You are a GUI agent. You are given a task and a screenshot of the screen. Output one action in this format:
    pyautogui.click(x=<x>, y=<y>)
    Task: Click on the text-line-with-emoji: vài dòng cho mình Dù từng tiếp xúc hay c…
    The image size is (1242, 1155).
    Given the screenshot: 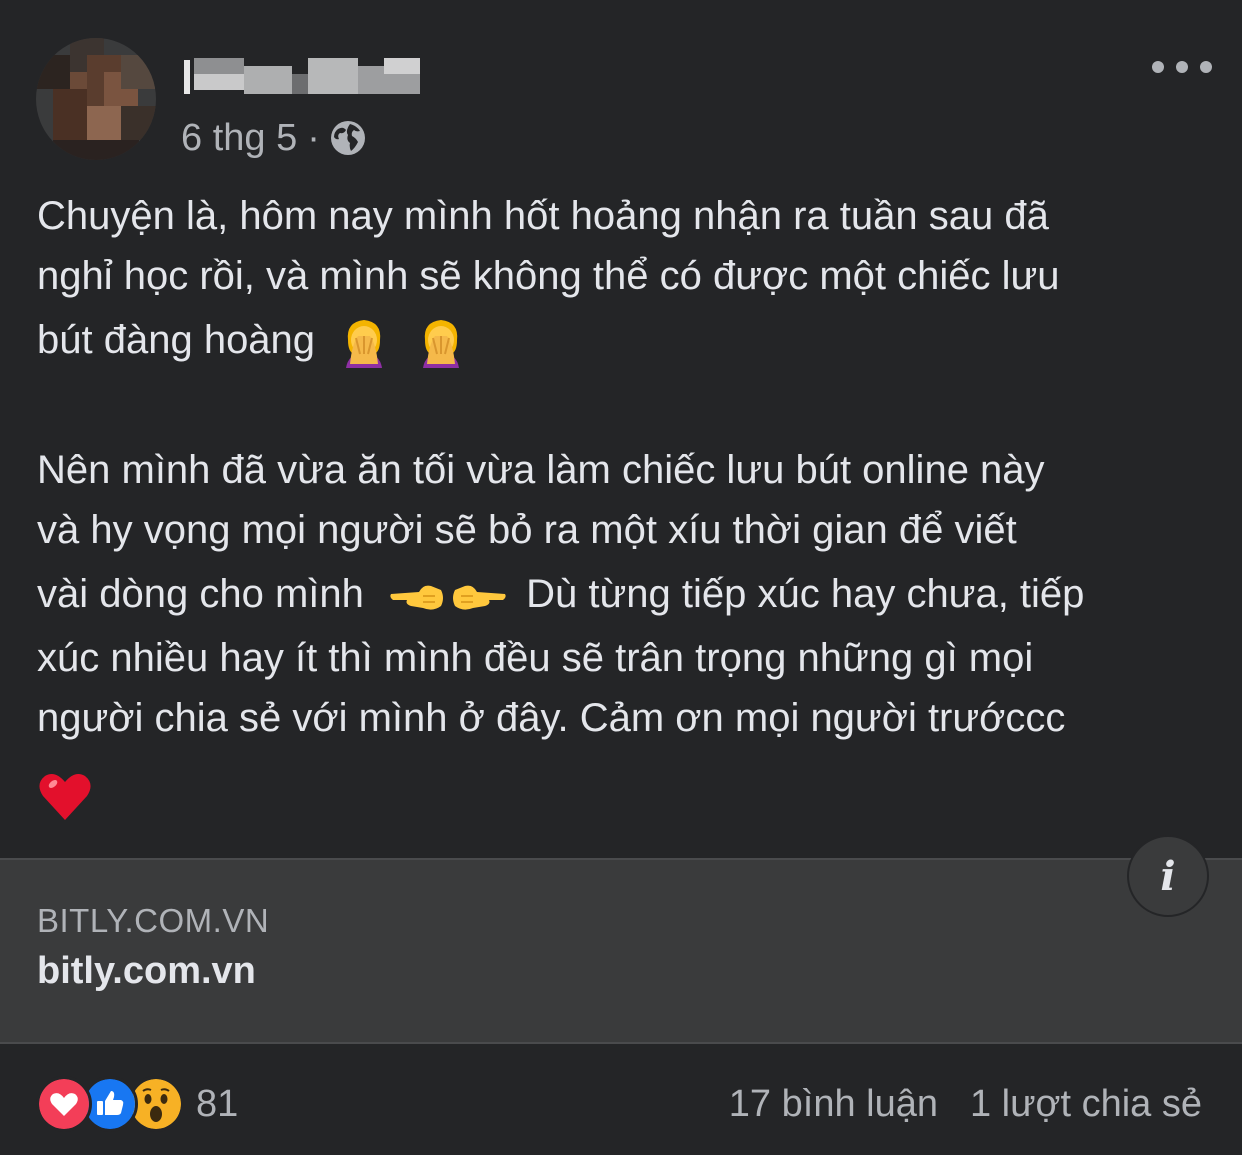 What is the action you would take?
    pyautogui.click(x=627, y=594)
    